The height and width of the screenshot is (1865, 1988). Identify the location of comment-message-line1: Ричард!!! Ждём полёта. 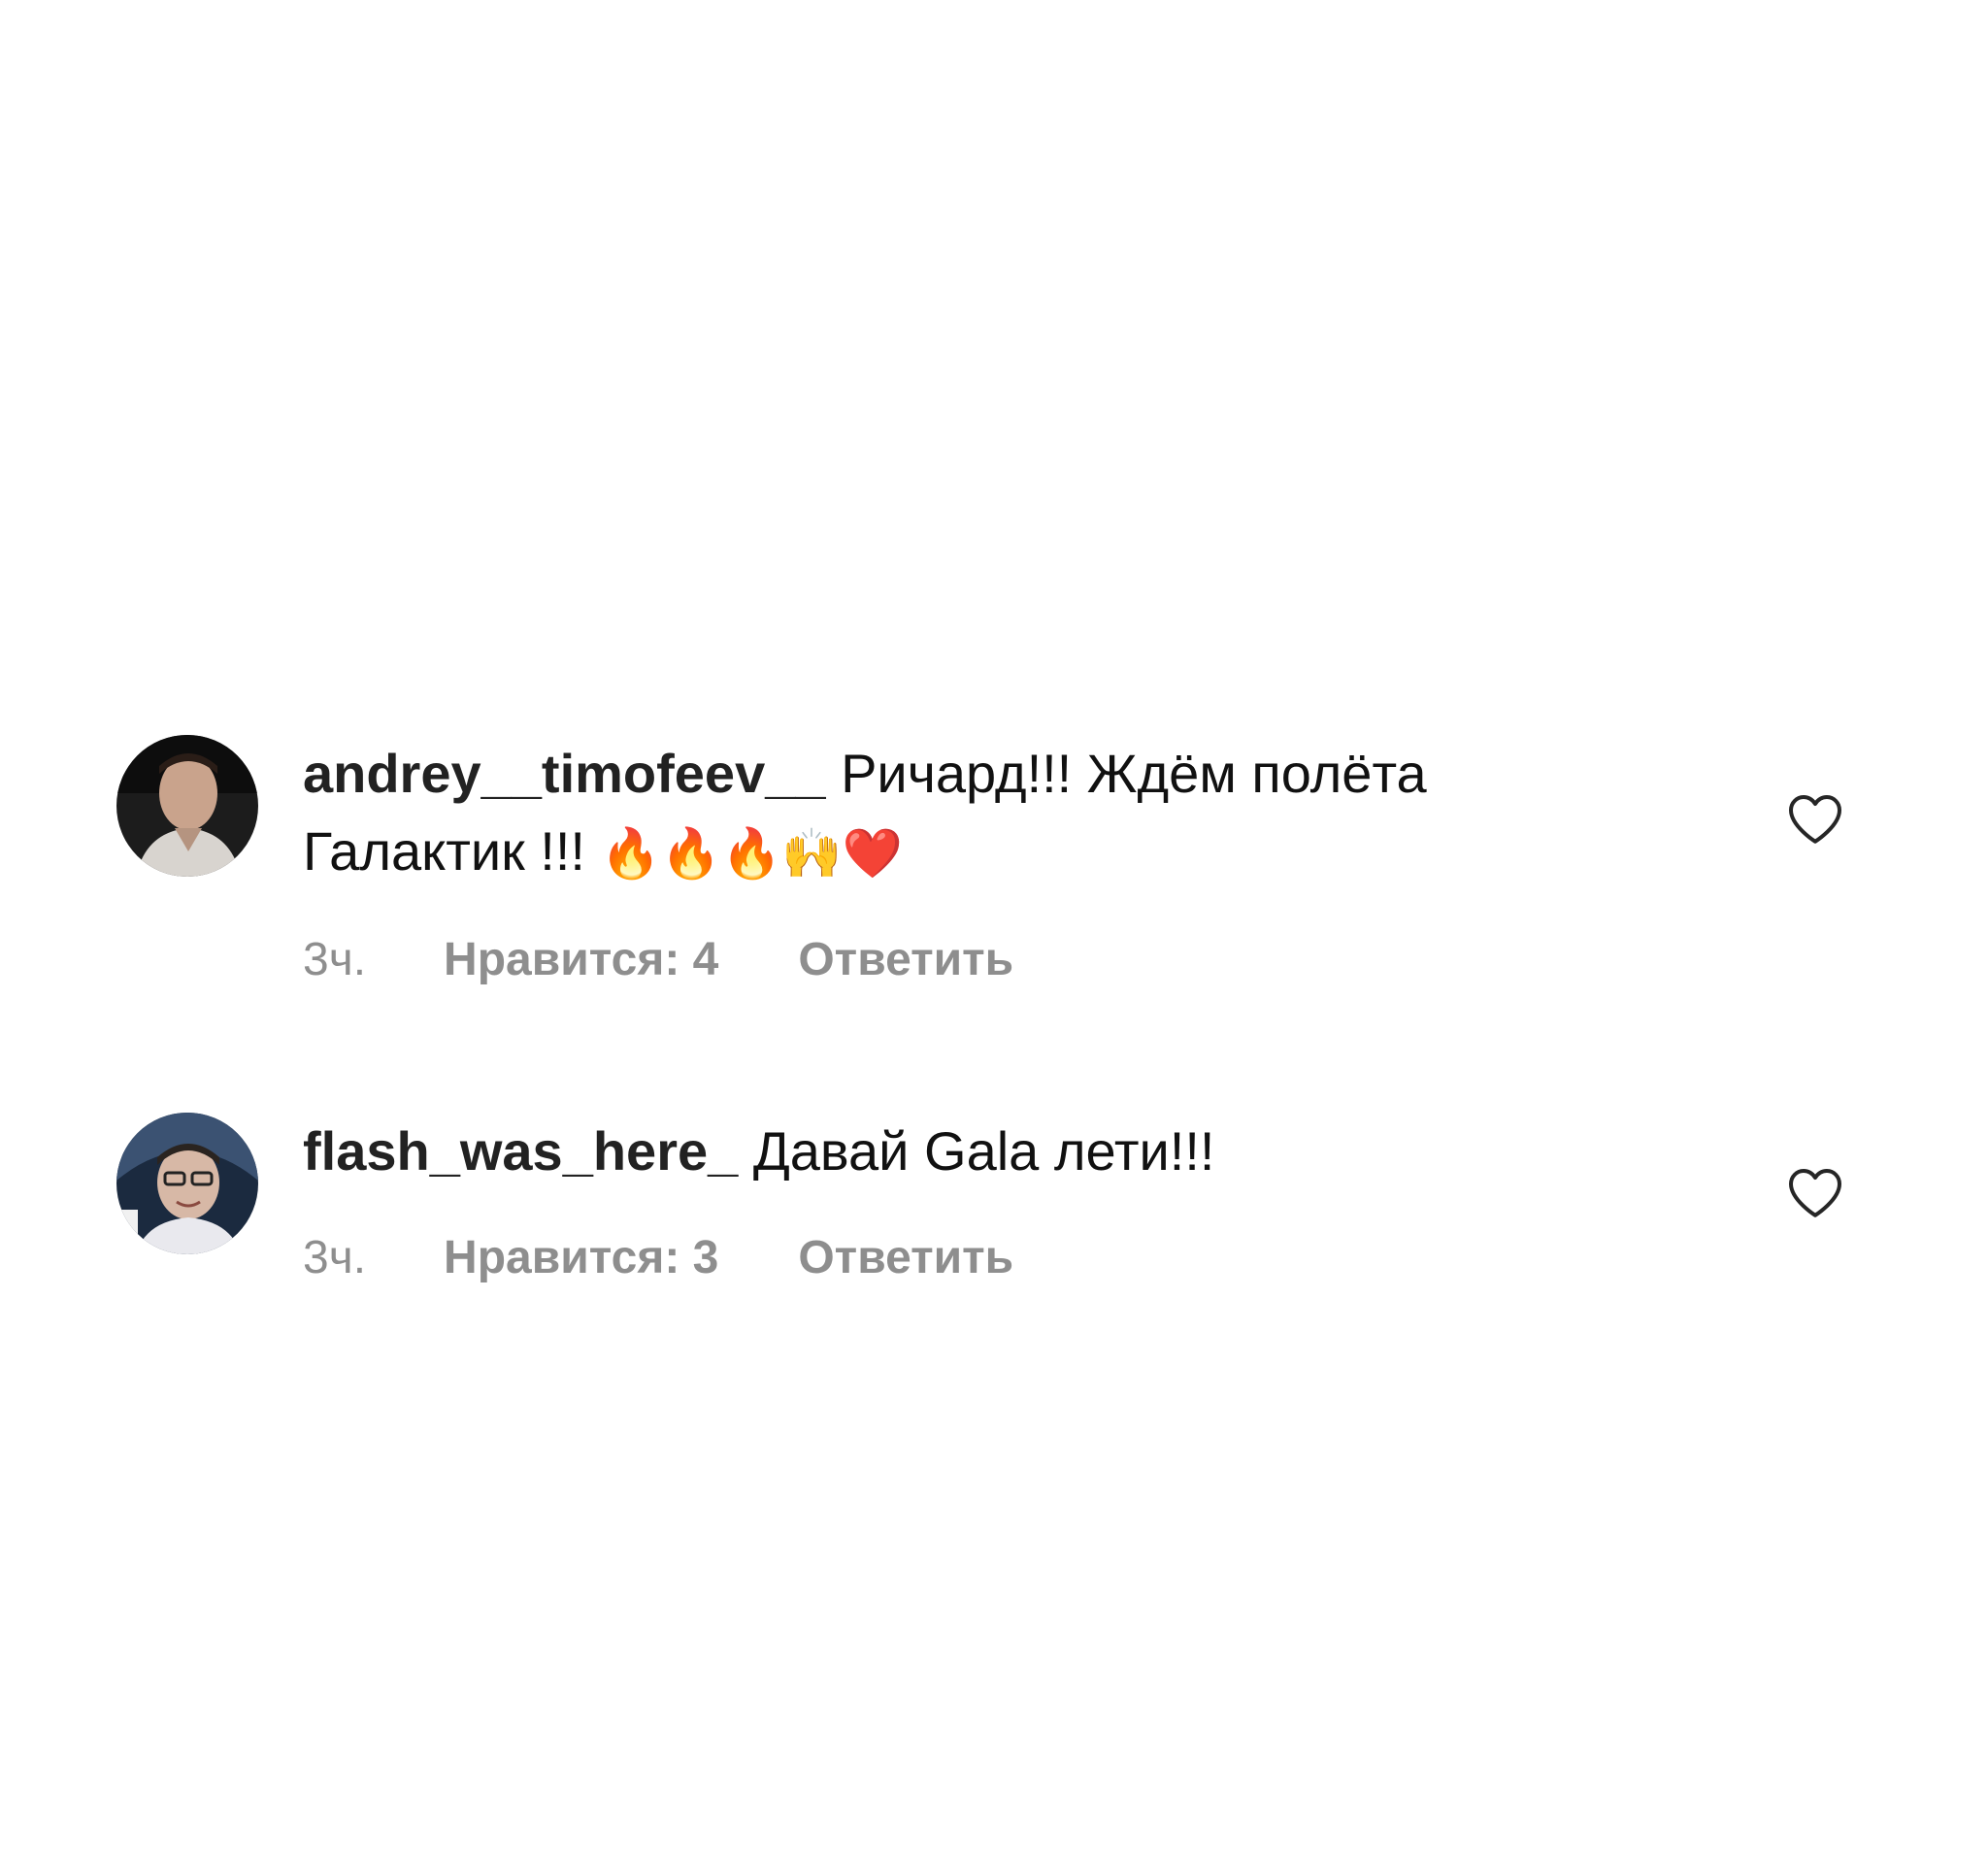
(1134, 774).